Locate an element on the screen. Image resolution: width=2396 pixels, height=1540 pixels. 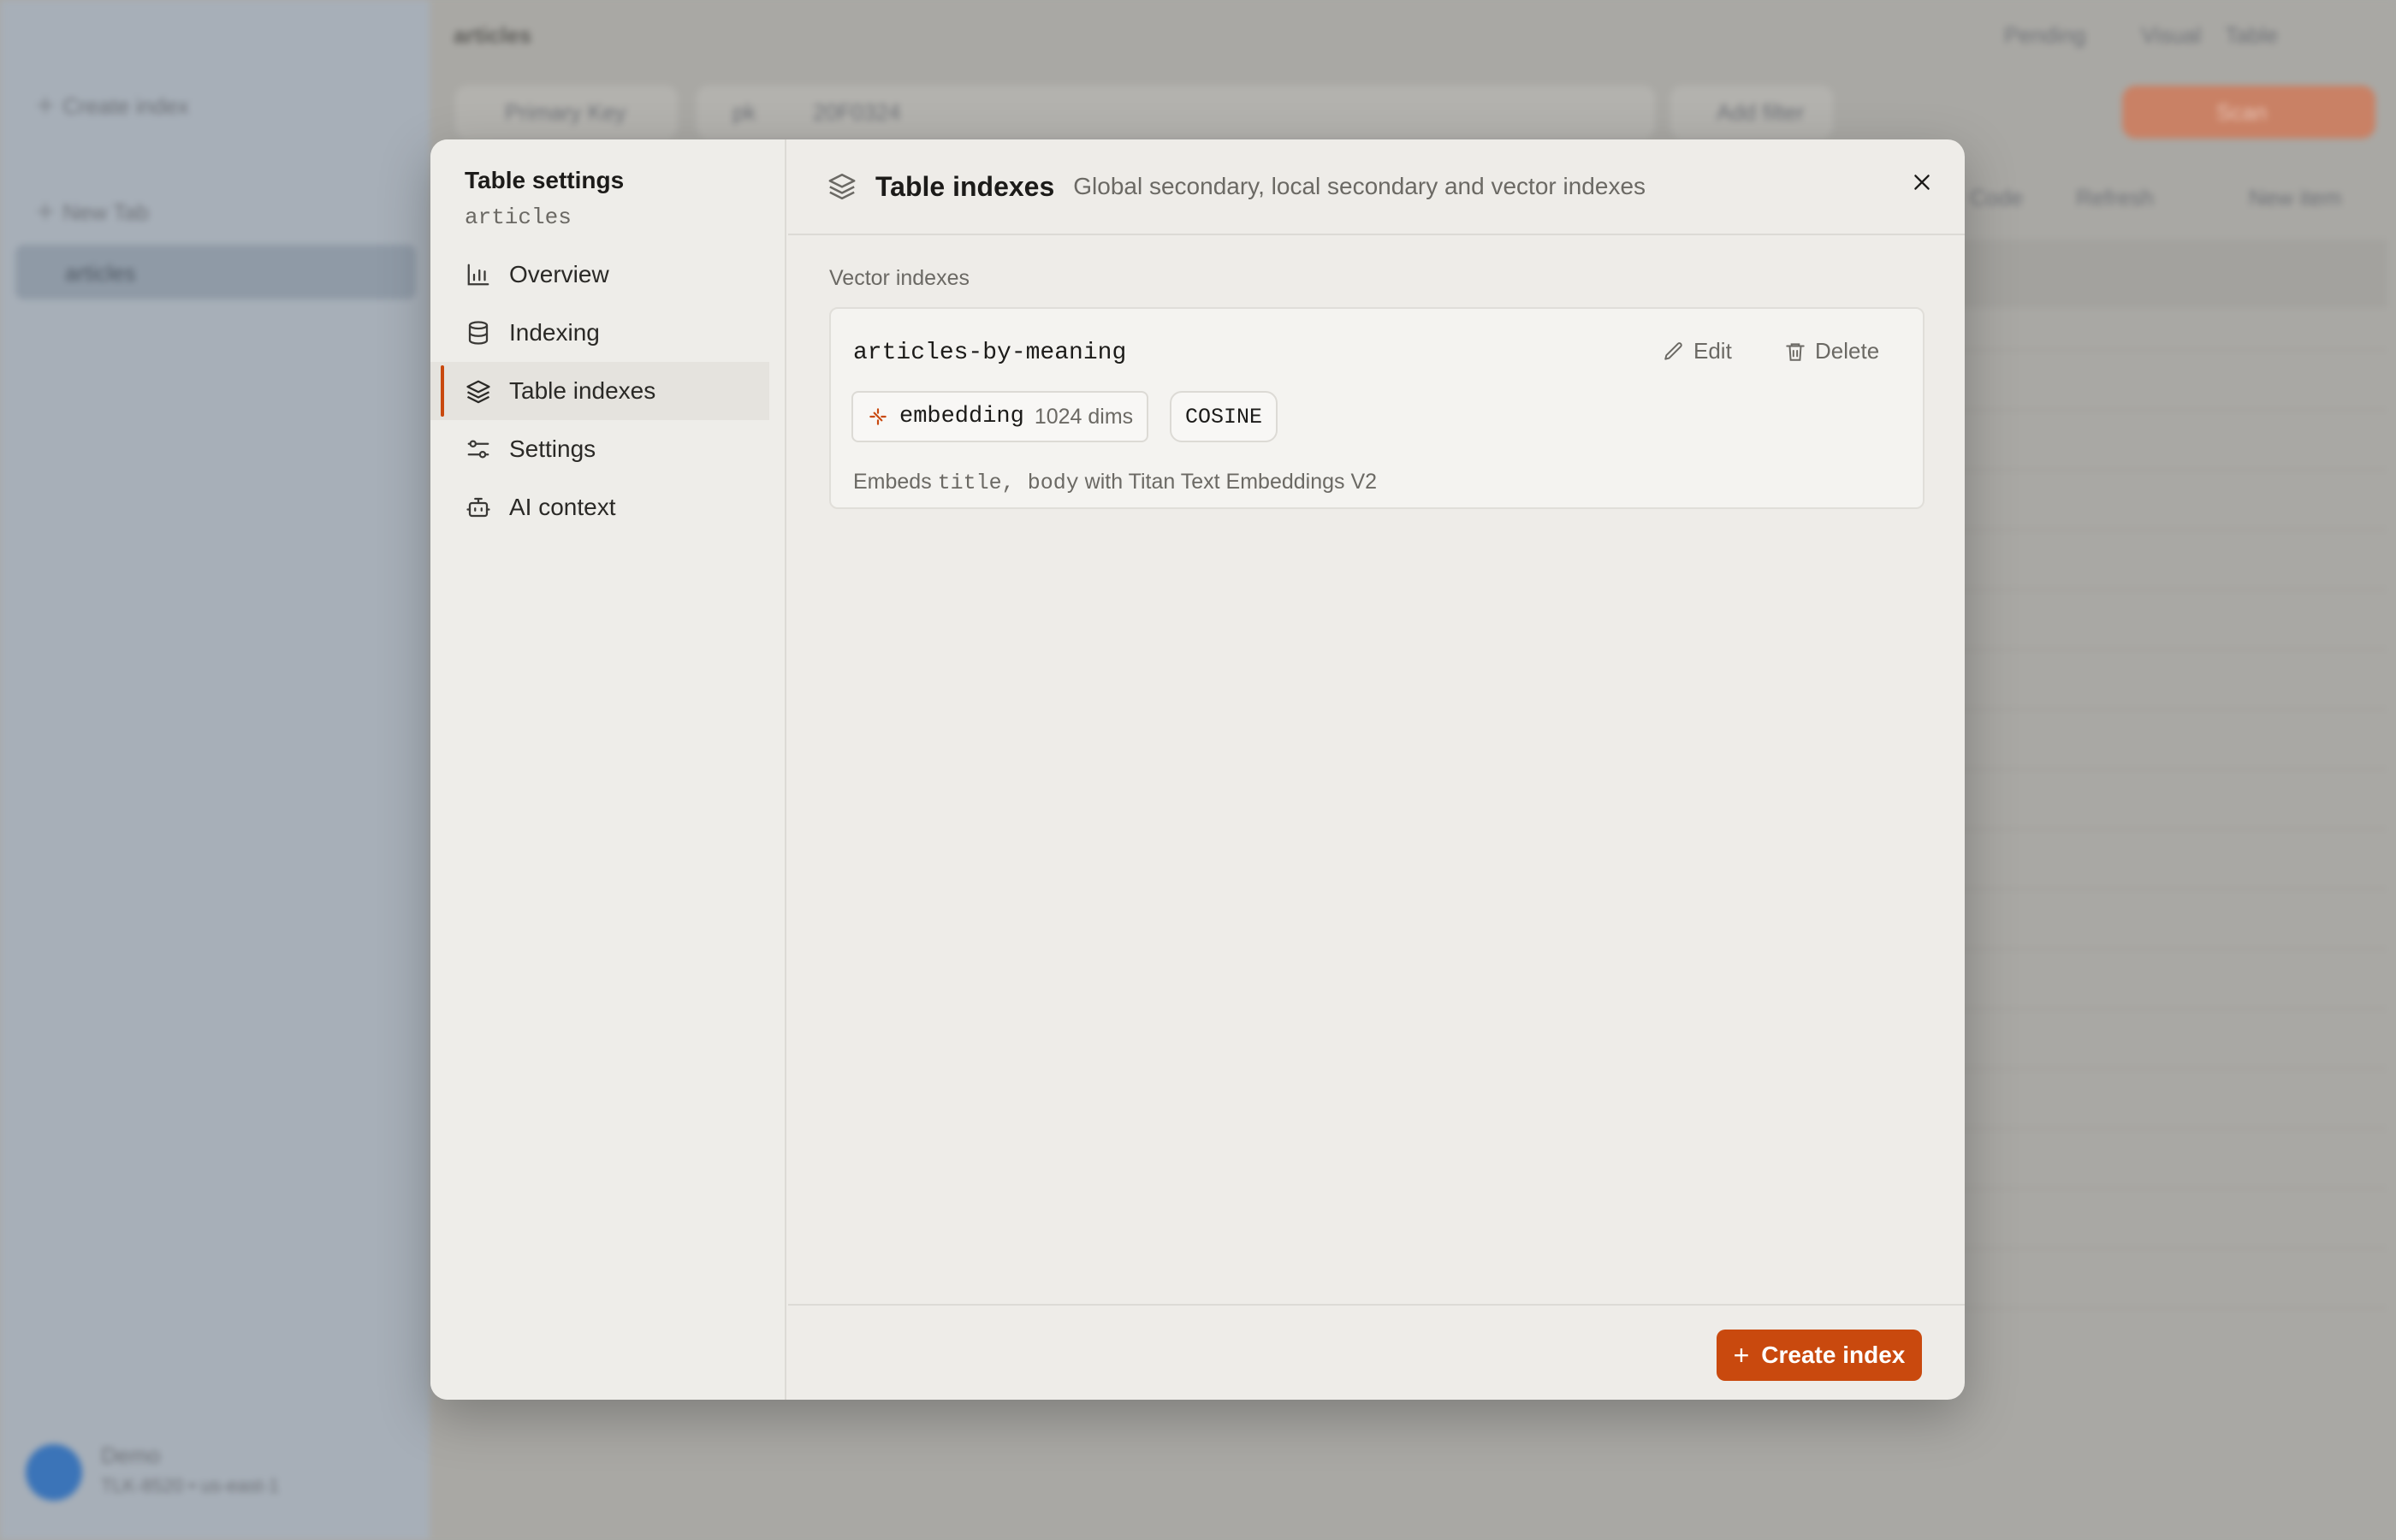
nav-label: Settings is located at coordinates (553, 448).